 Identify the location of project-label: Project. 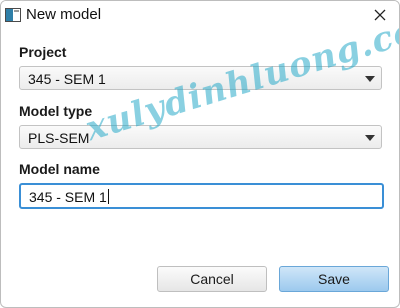
(43, 52).